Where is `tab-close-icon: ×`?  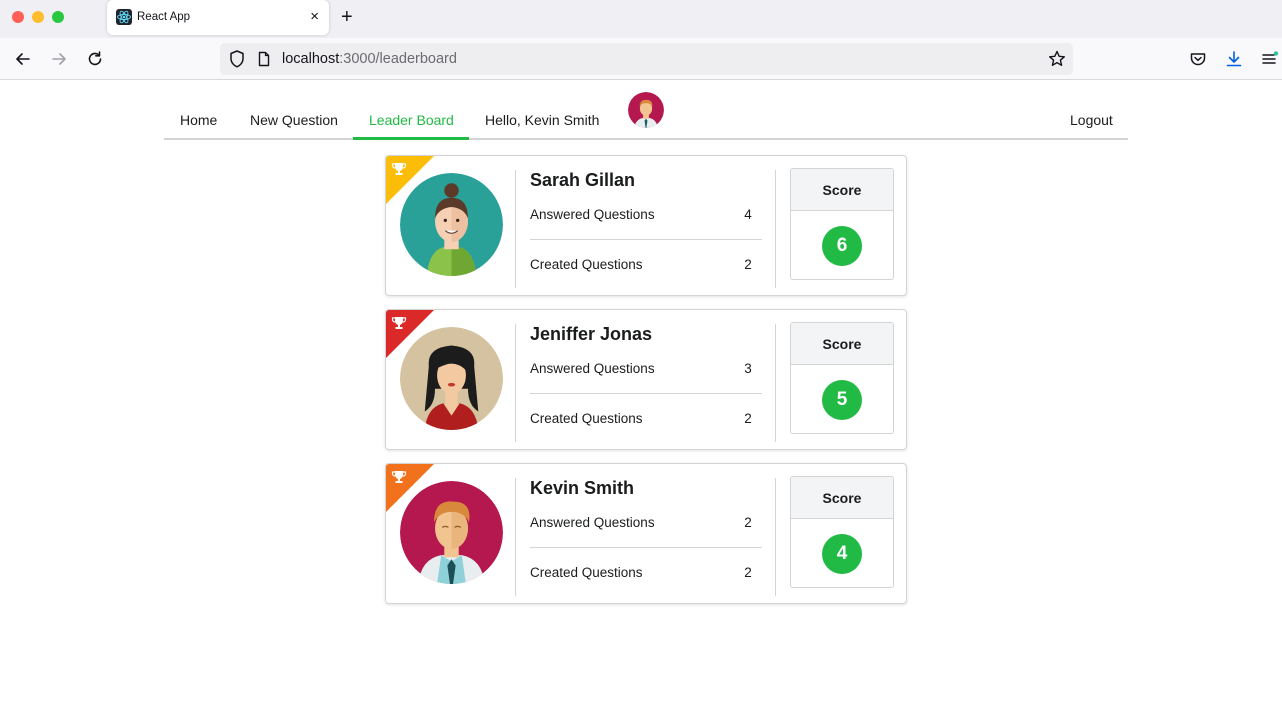 tab-close-icon: × is located at coordinates (314, 16).